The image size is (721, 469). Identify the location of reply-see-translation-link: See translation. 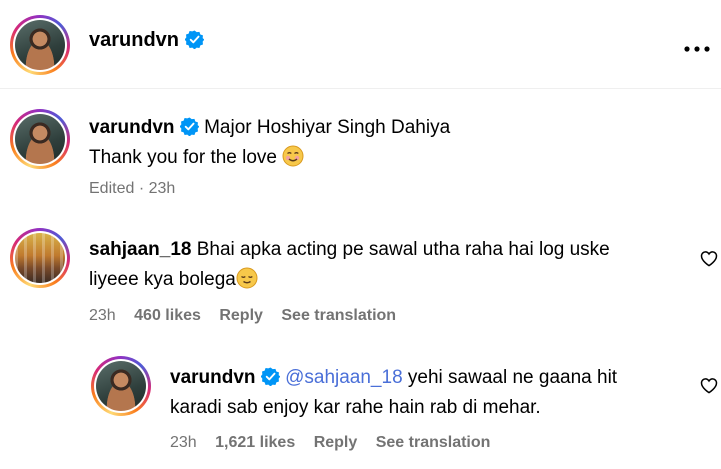
(433, 442).